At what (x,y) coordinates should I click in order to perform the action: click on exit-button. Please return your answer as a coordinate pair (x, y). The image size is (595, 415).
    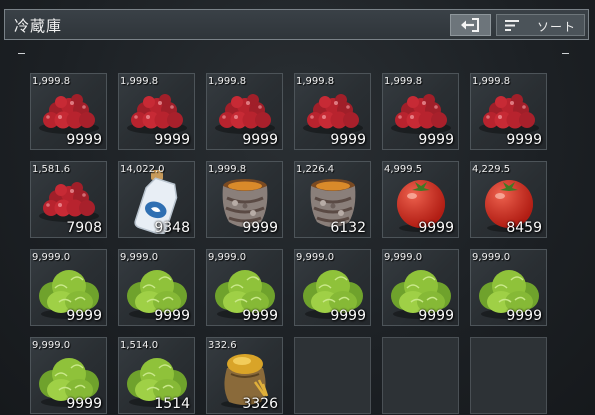
    Looking at the image, I should click on (470, 25).